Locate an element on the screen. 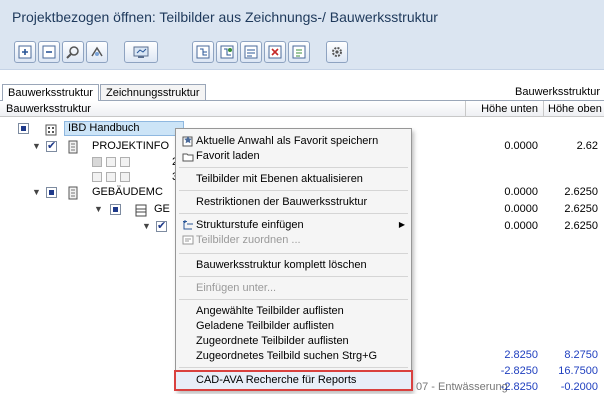  structure-move-icon is located at coordinates (251, 52).